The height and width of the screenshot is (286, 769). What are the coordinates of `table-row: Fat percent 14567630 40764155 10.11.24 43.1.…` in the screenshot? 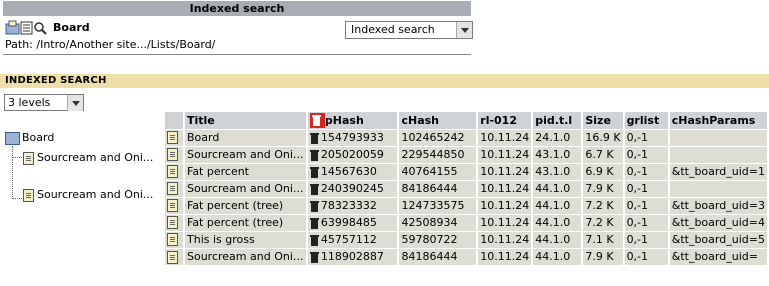 It's located at (467, 171).